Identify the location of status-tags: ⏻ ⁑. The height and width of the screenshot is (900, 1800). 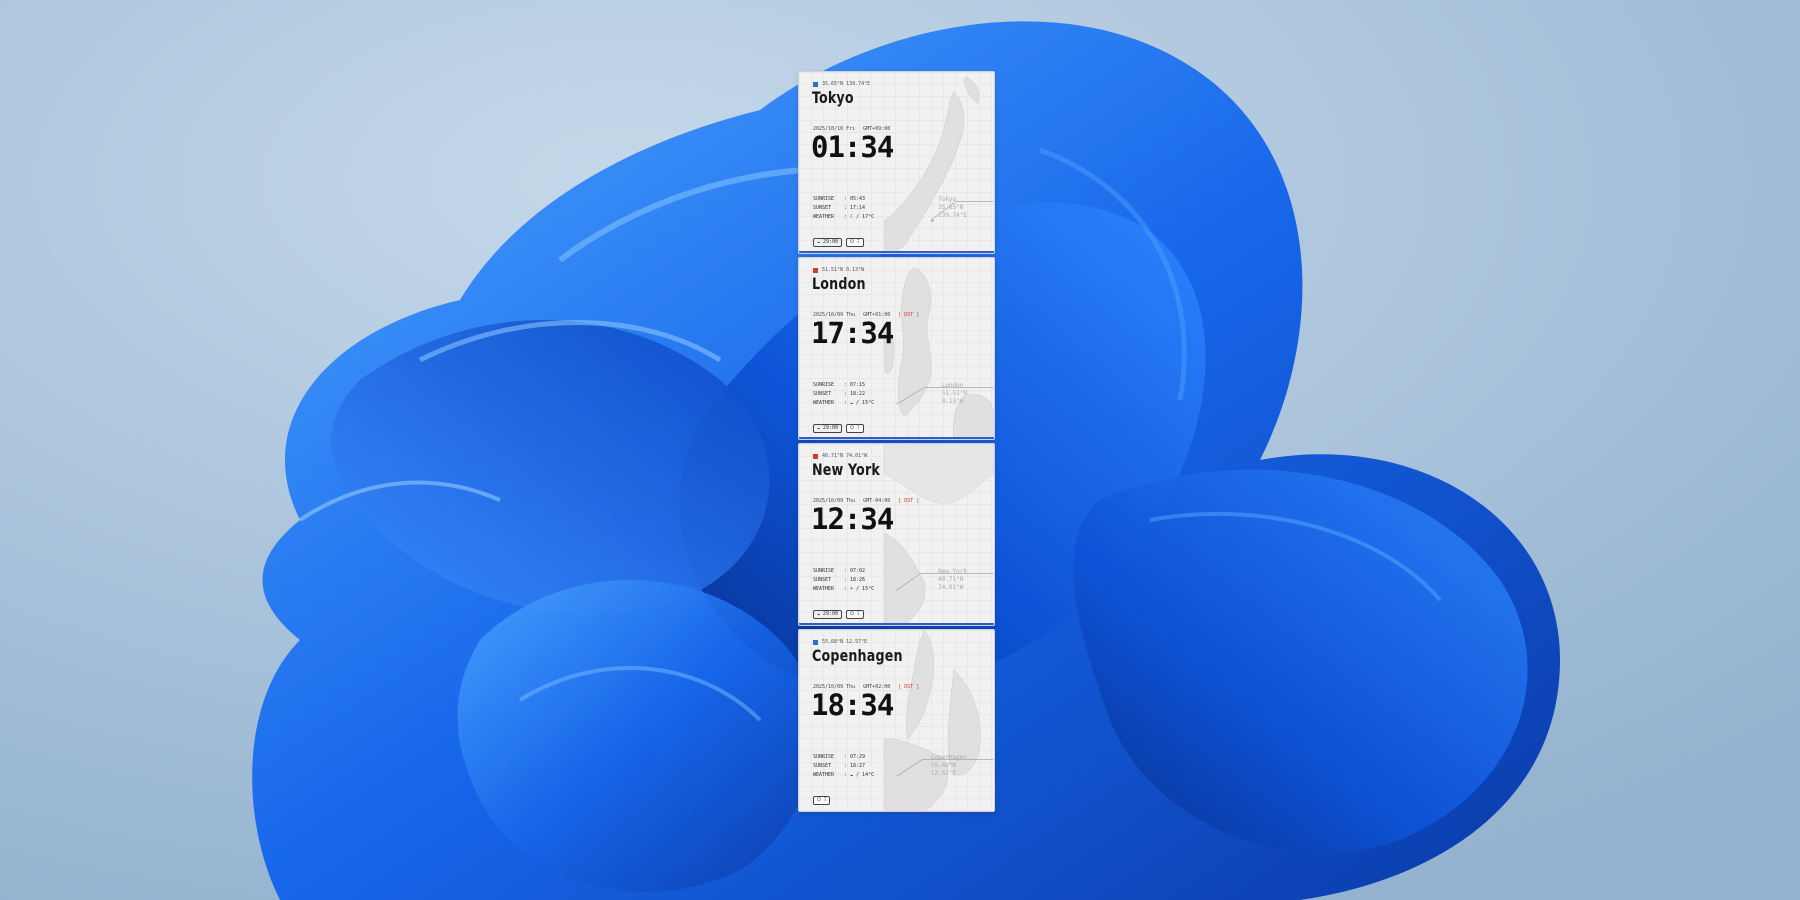
(822, 800).